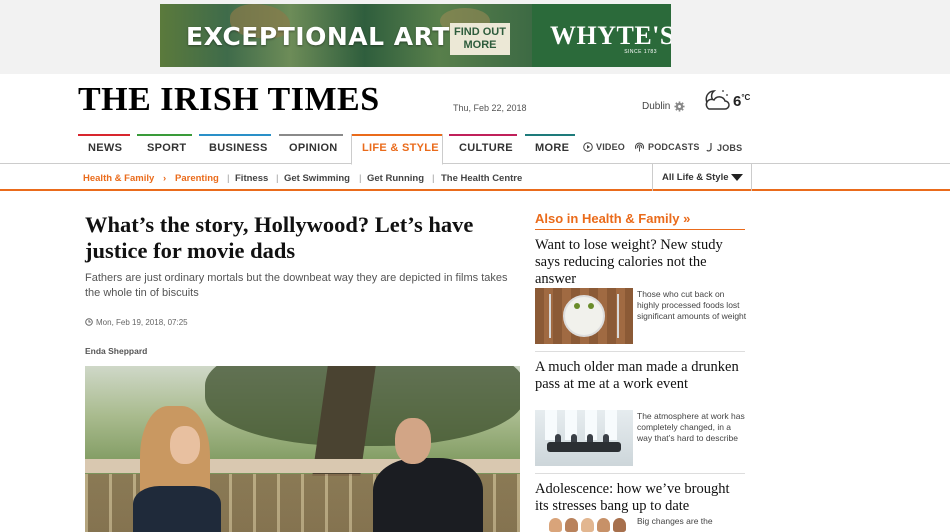  What do you see at coordinates (709, 147) in the screenshot?
I see `jobs-icon` at bounding box center [709, 147].